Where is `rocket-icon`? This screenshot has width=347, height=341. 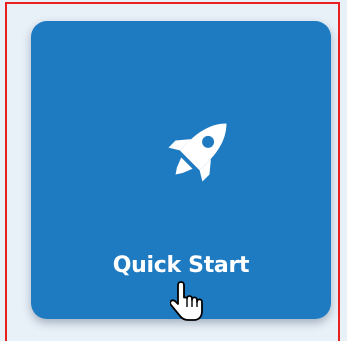 rocket-icon is located at coordinates (197, 152).